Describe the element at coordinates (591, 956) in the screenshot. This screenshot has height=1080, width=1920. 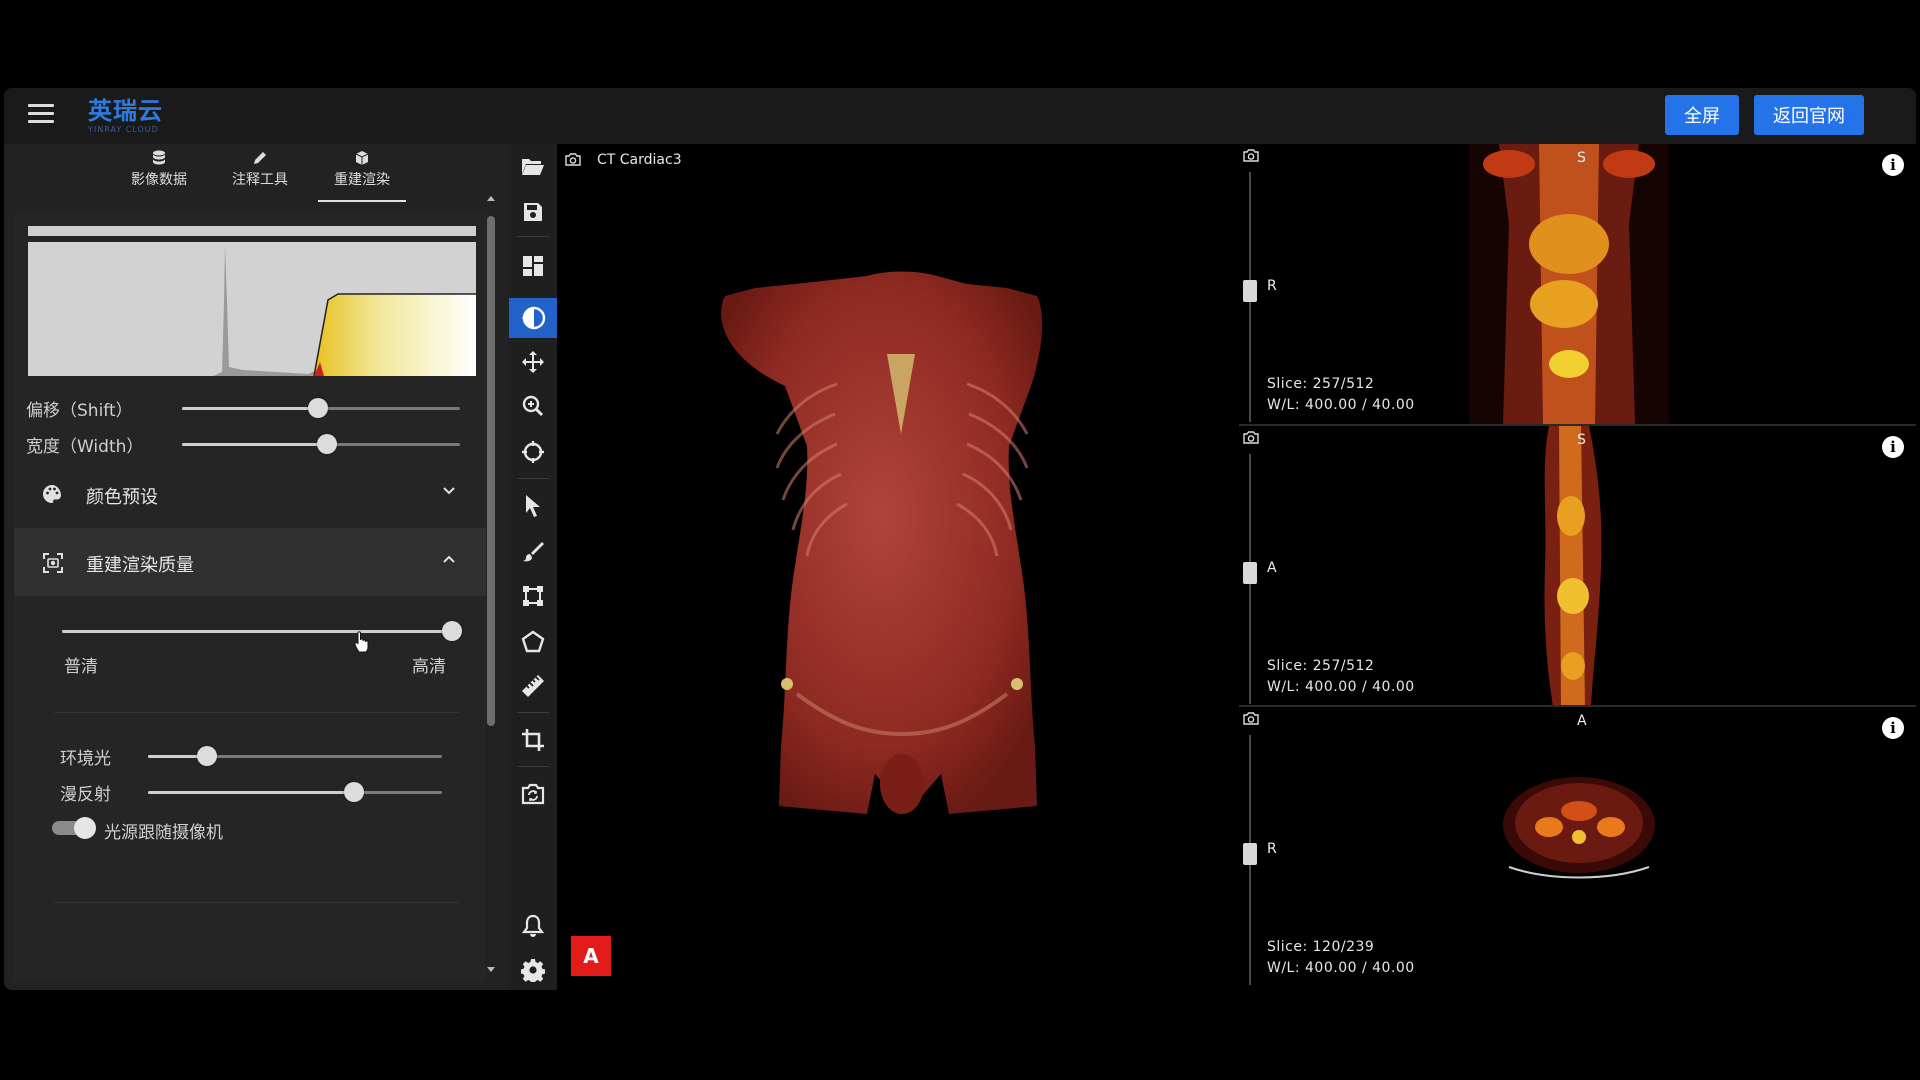
I see `orientation-badge: A` at that location.